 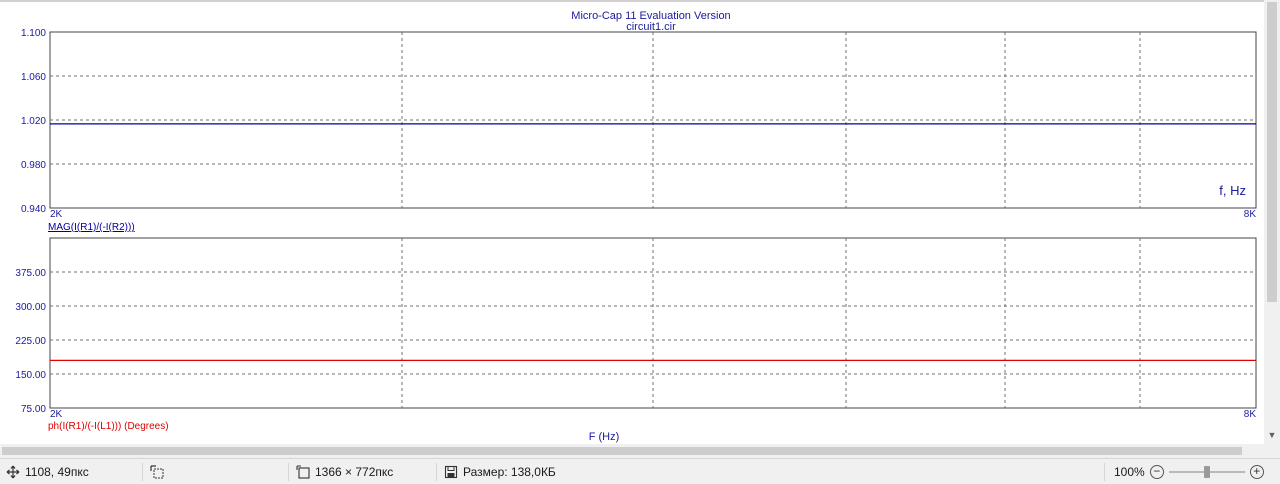 I want to click on selection-icon, so click(x=157, y=472).